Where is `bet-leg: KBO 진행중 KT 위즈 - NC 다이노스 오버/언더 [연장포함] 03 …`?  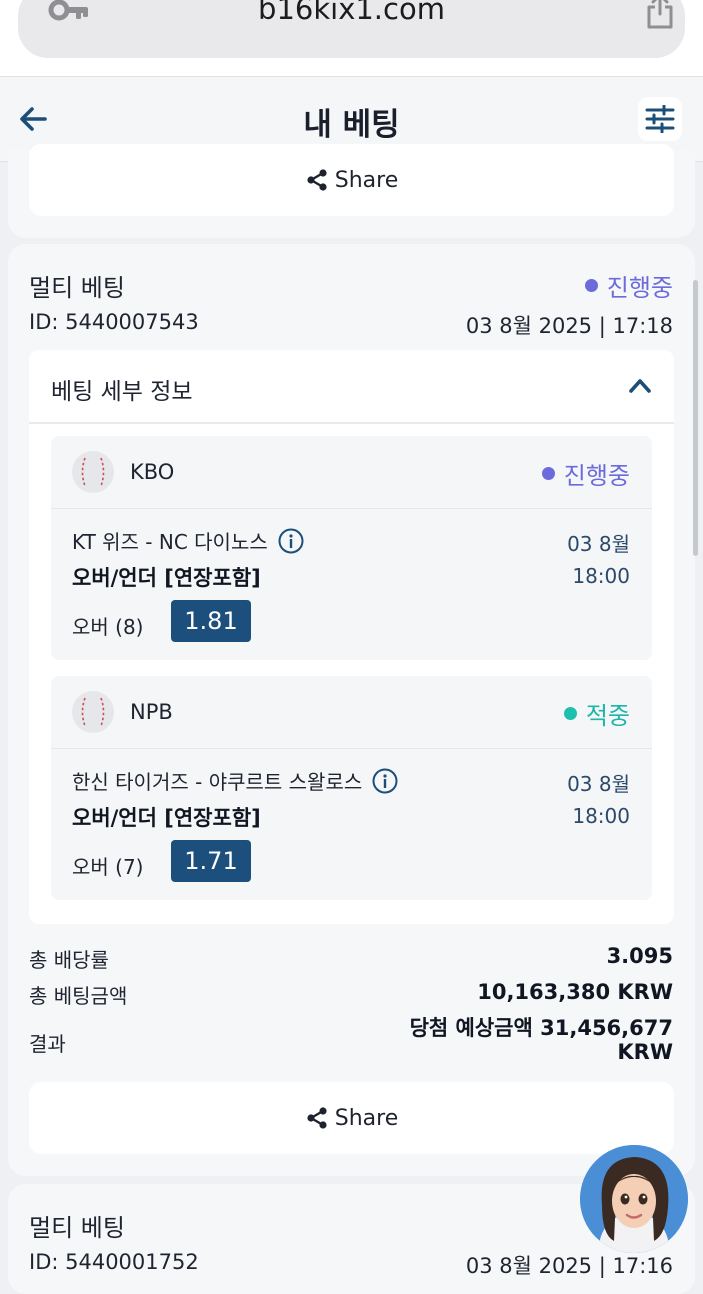 bet-leg: KBO 진행중 KT 위즈 - NC 다이노스 오버/언더 [연장포함] 03 … is located at coordinates (351, 548).